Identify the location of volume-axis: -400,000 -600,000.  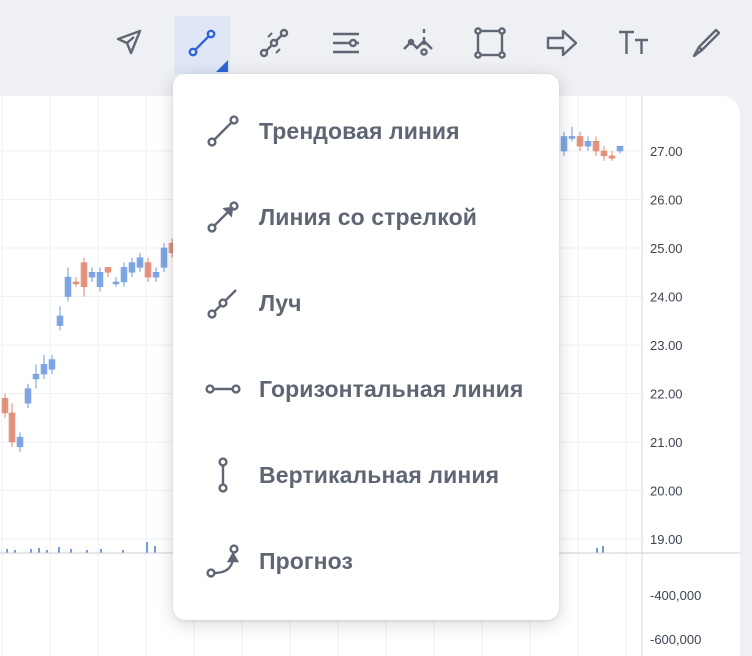
(675, 617).